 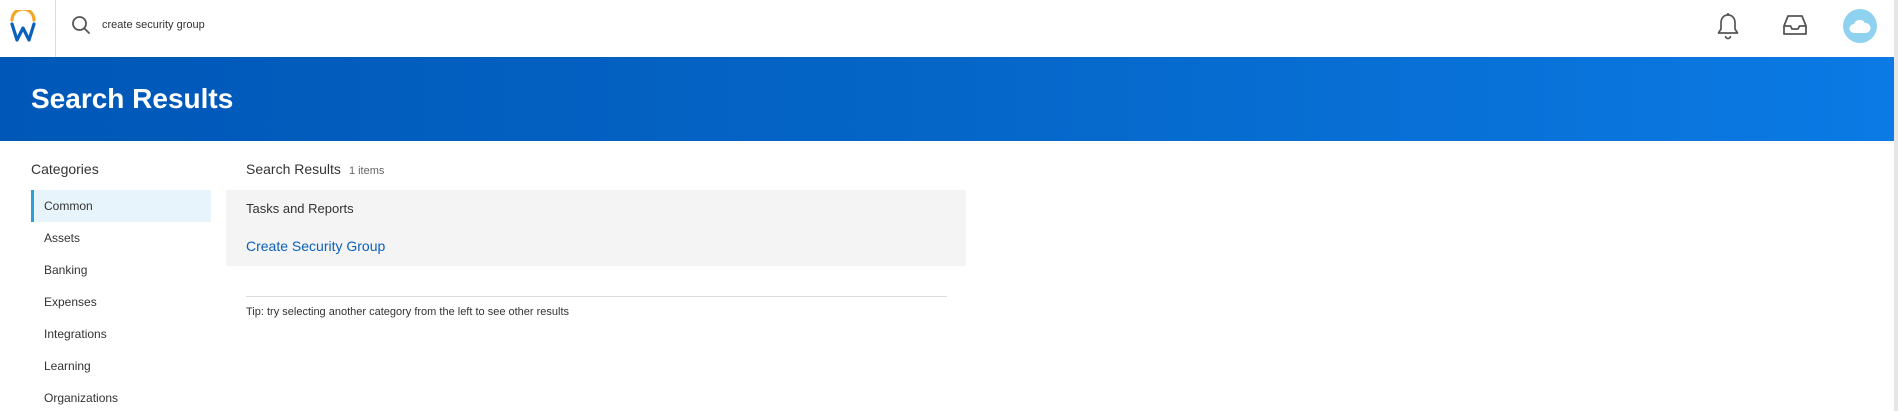 I want to click on results-count: 1 items, so click(x=366, y=171).